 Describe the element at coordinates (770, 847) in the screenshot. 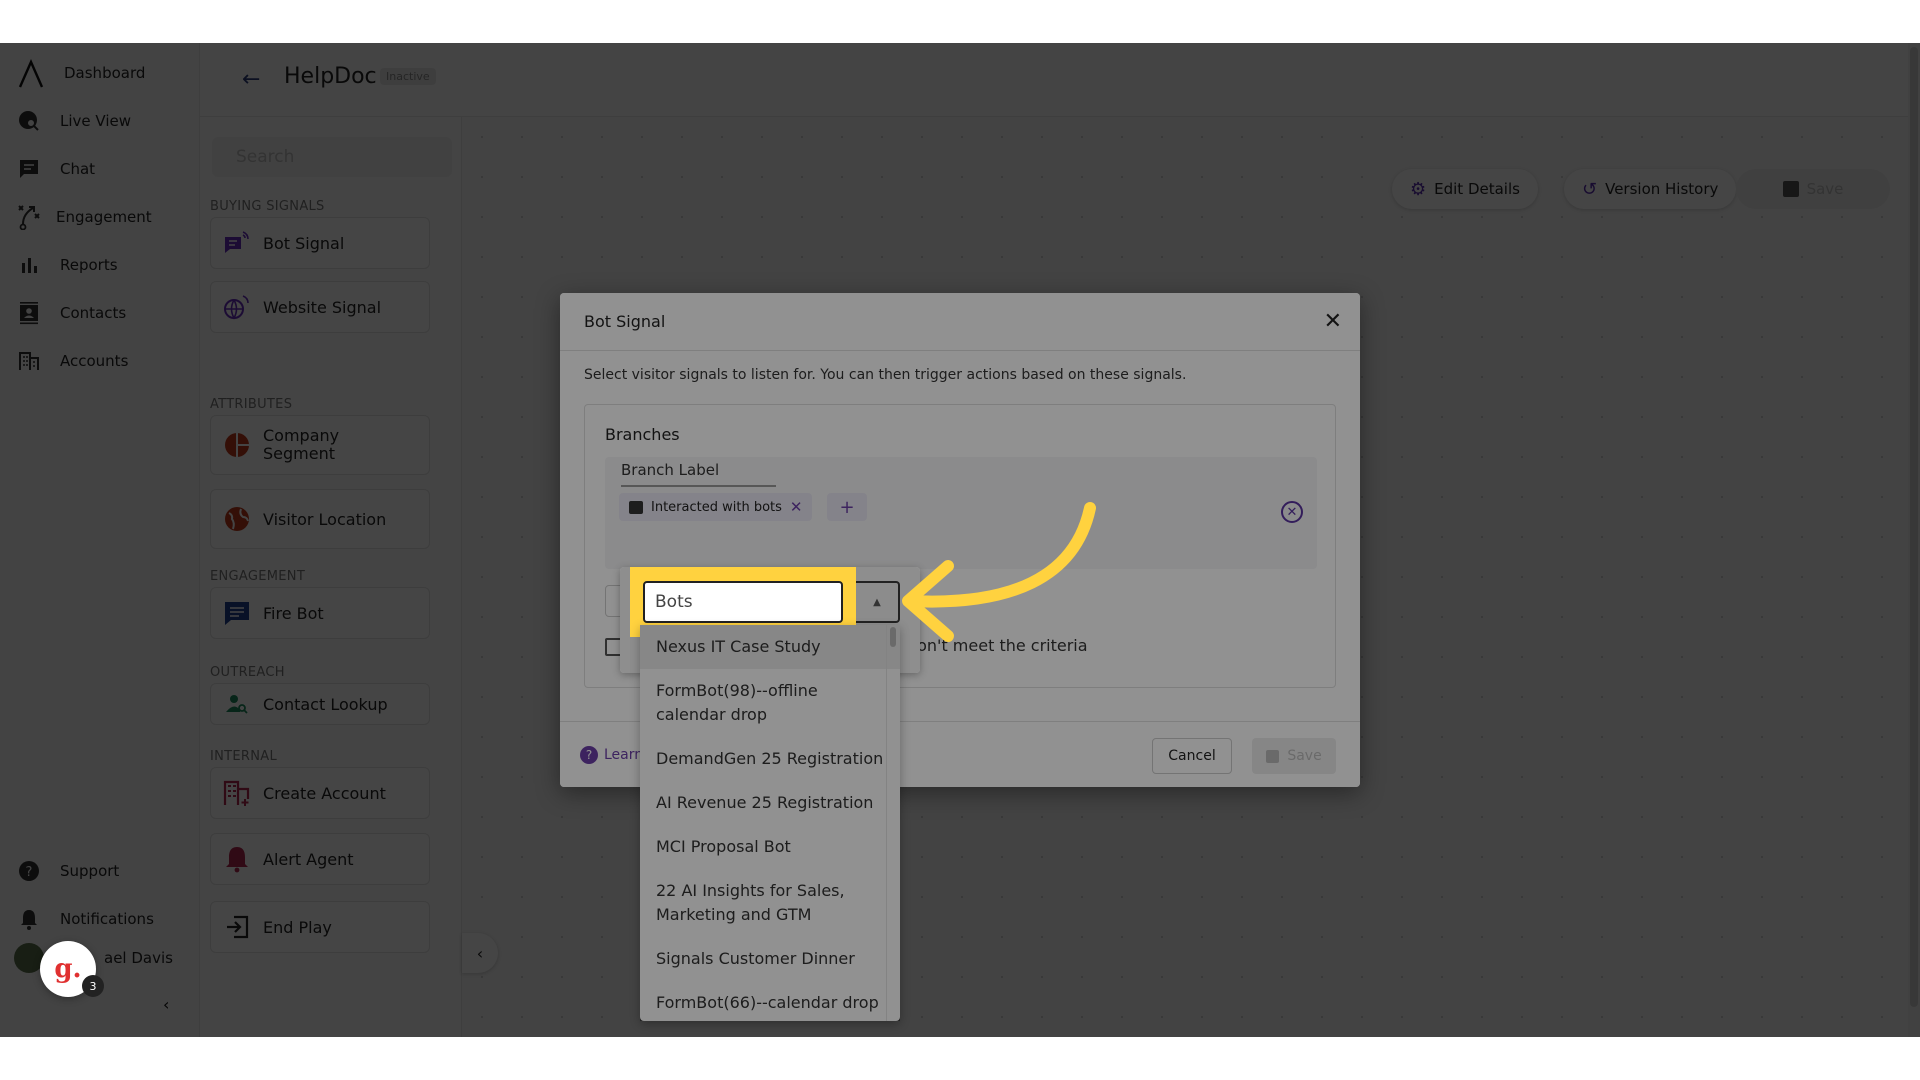

I see `option-item: MCI Proposal Bot` at that location.